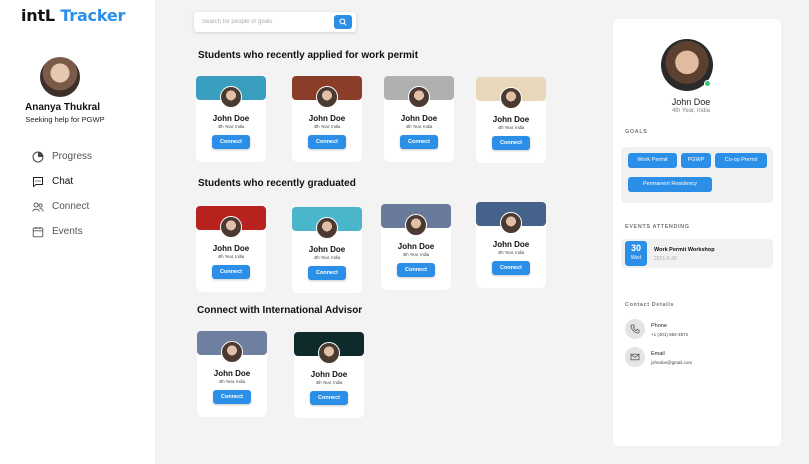 The image size is (809, 464). What do you see at coordinates (262, 22) in the screenshot?
I see `search-input` at bounding box center [262, 22].